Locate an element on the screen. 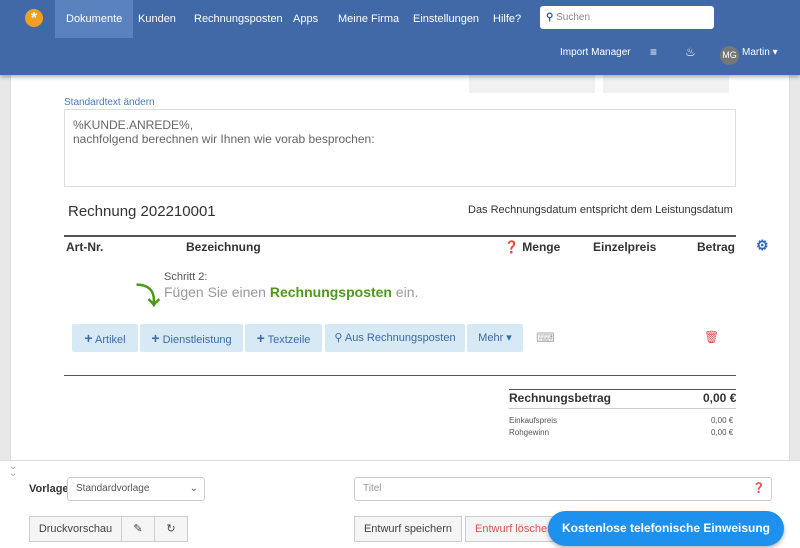  standardtext-link: Standardtext ändern is located at coordinates (109, 102).